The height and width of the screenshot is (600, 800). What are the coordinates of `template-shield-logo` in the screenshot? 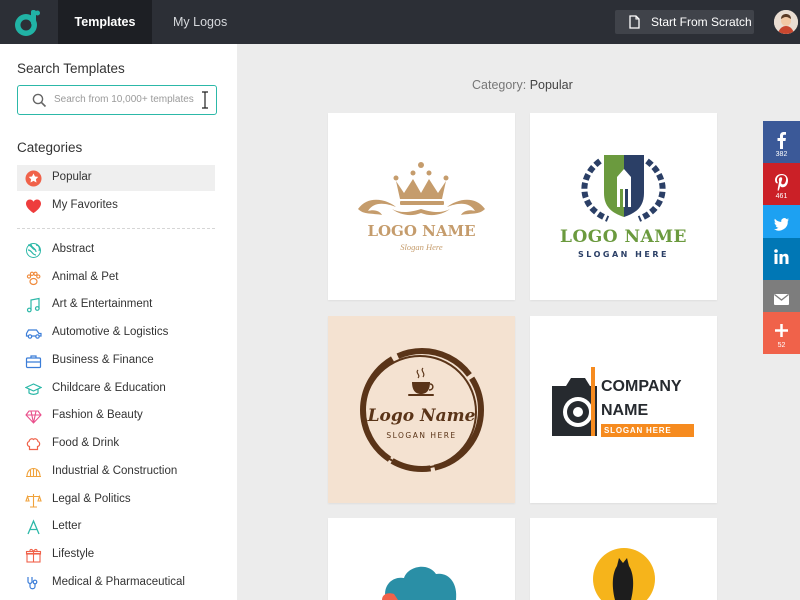 It's located at (623, 188).